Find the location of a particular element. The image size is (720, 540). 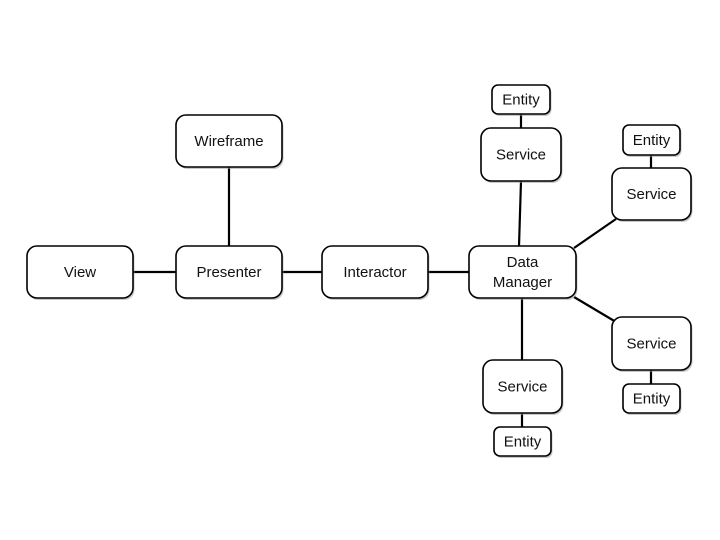

node-entity-right-bottom: Entity is located at coordinates (652, 399).